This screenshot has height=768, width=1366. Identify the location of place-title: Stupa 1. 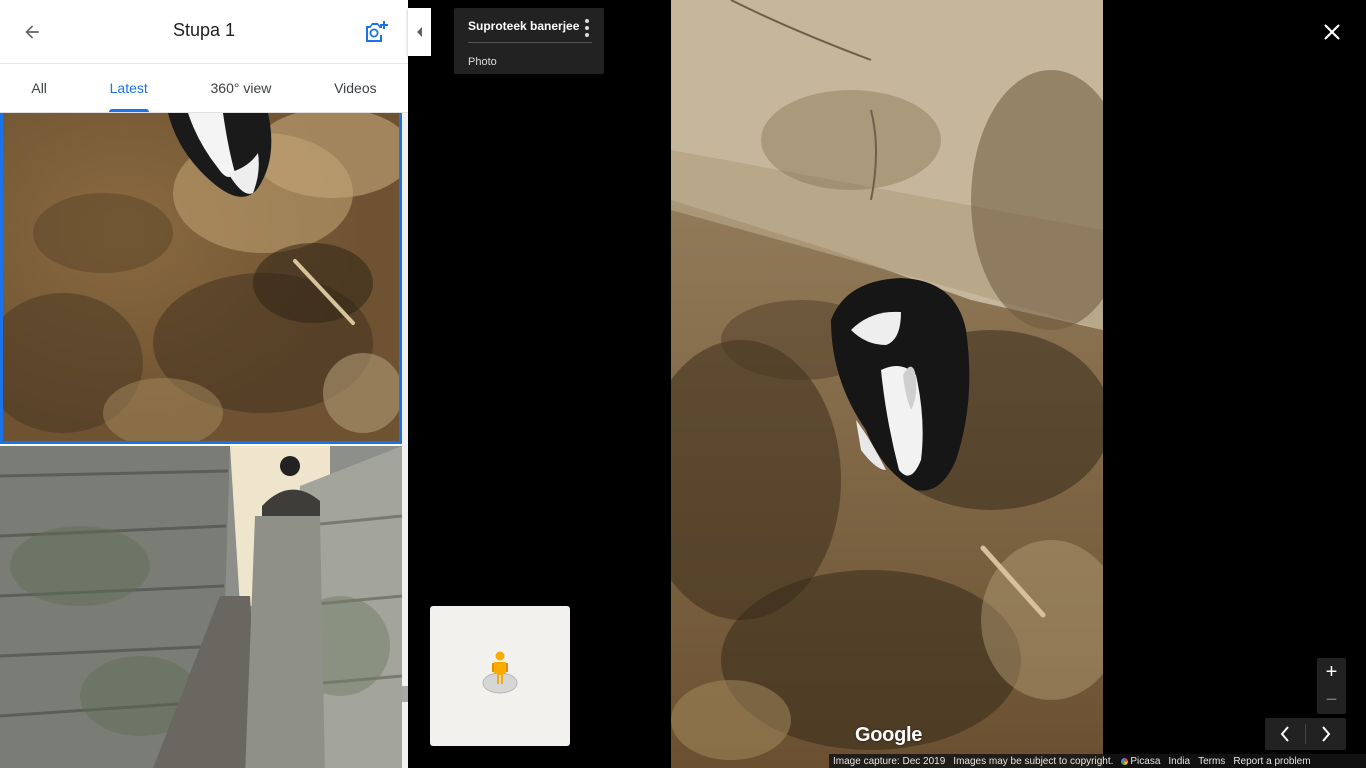
(204, 30).